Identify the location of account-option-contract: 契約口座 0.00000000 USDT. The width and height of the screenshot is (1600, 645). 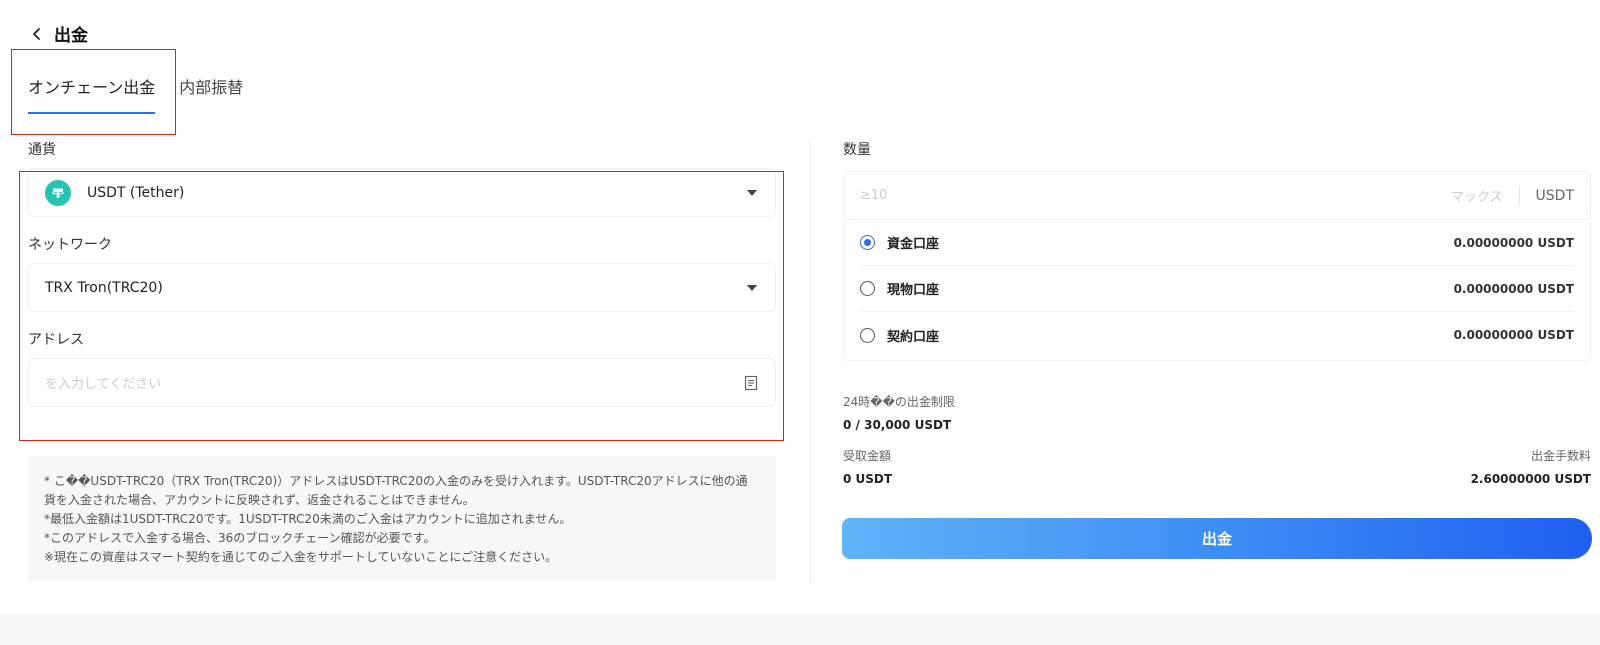
(1217, 335).